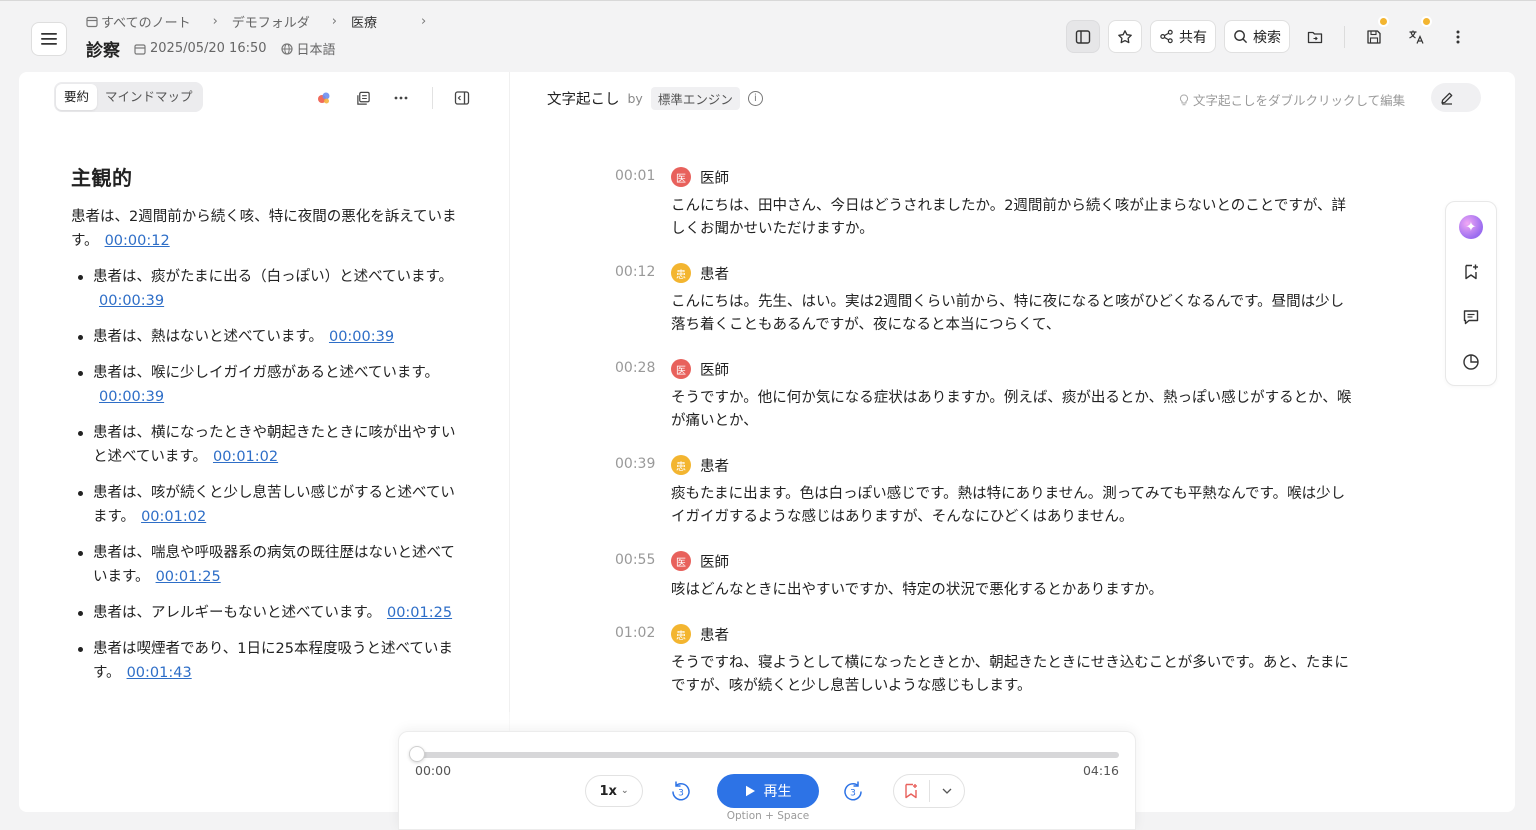 This screenshot has width=1536, height=830. Describe the element at coordinates (755, 98) in the screenshot. I see `info-icon: i` at that location.